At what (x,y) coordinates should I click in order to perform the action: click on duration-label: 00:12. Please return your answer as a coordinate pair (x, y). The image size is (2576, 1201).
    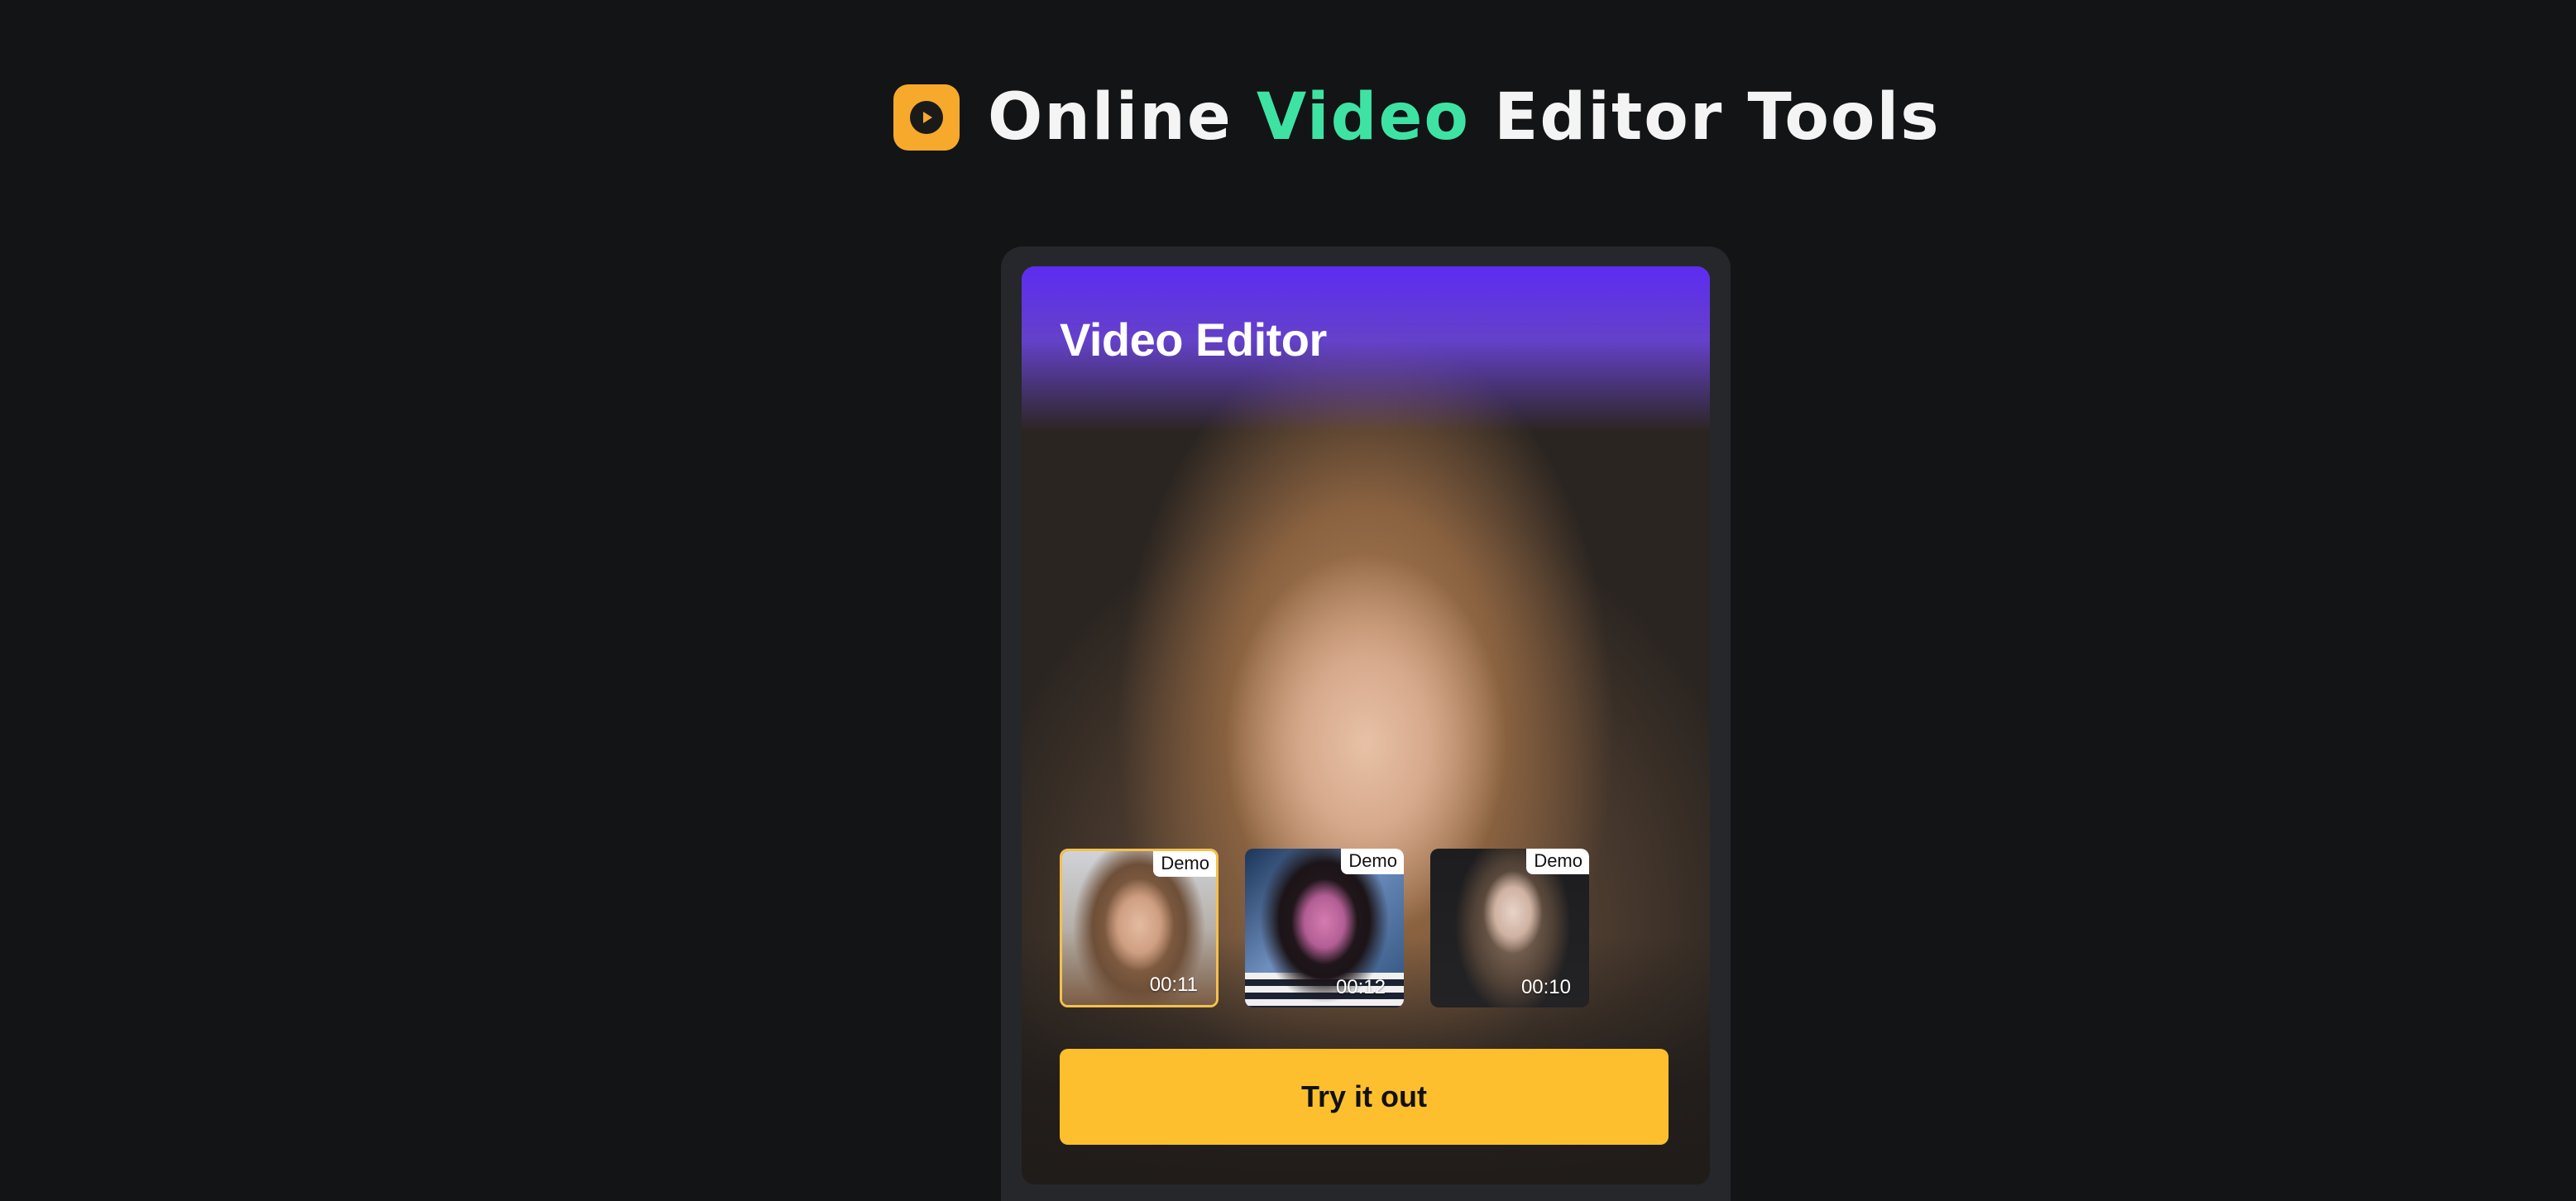
    Looking at the image, I should click on (1360, 987).